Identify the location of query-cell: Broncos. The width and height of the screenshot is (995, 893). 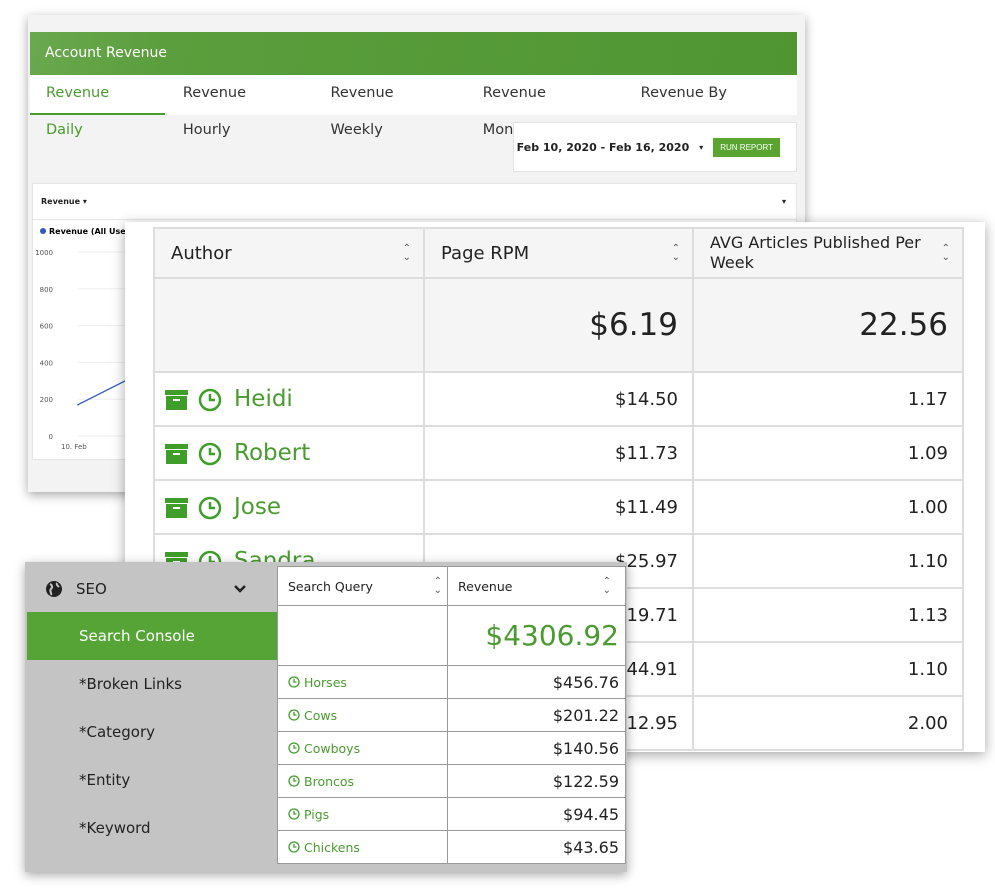
(362, 781).